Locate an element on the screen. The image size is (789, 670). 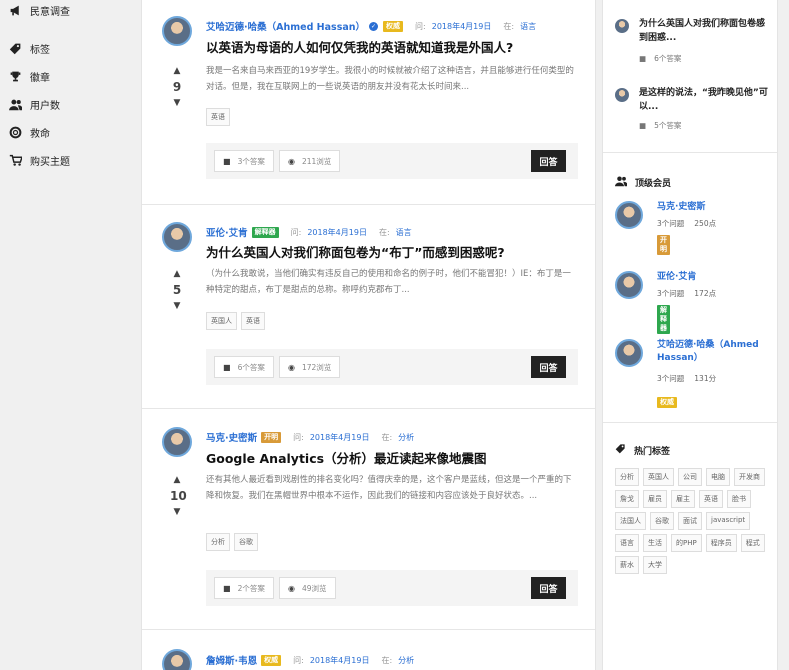
tag-chip: 雇员 is located at coordinates (655, 499).